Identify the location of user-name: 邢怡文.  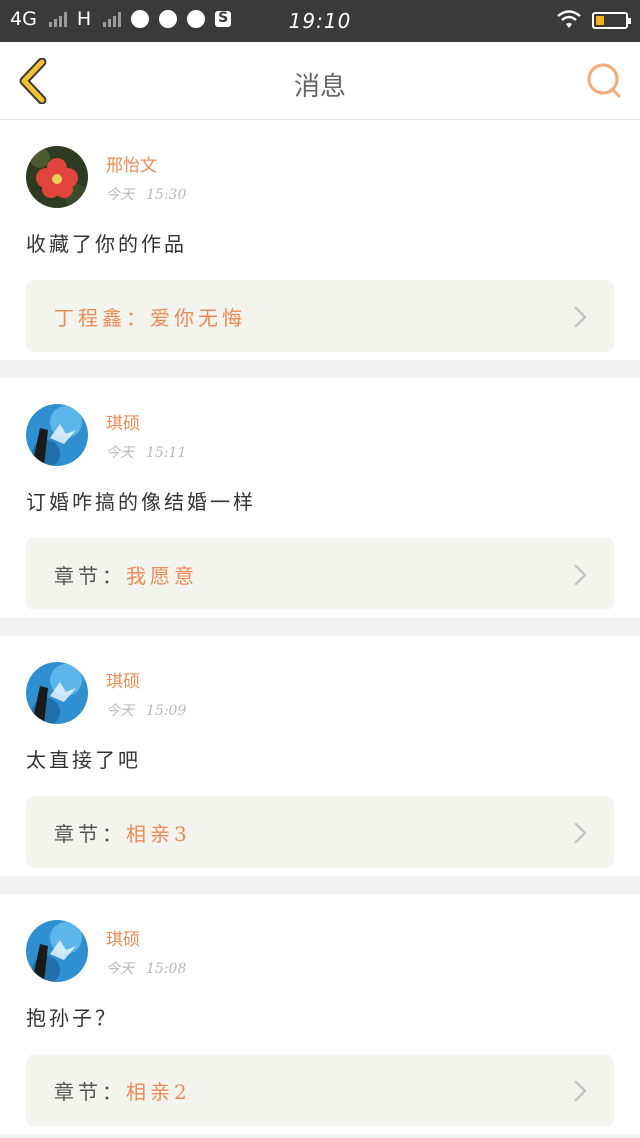
(152, 163).